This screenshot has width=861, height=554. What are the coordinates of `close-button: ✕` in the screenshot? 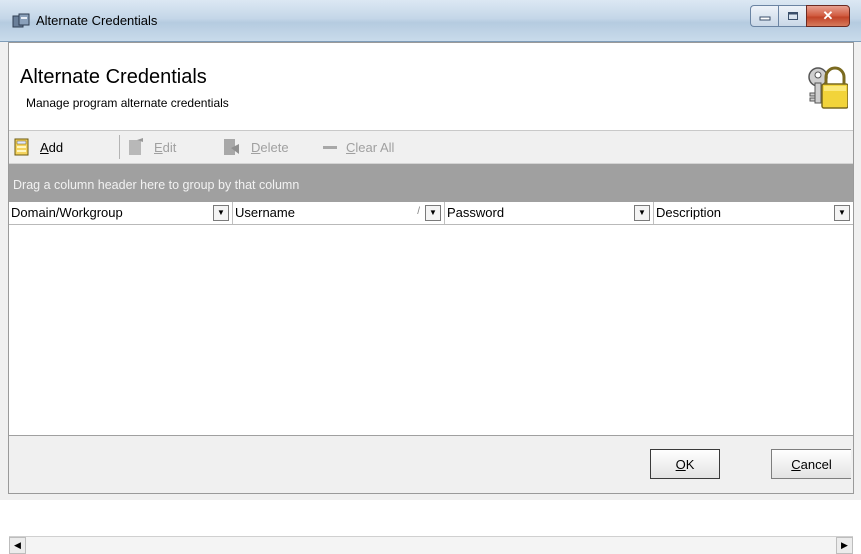 It's located at (828, 16).